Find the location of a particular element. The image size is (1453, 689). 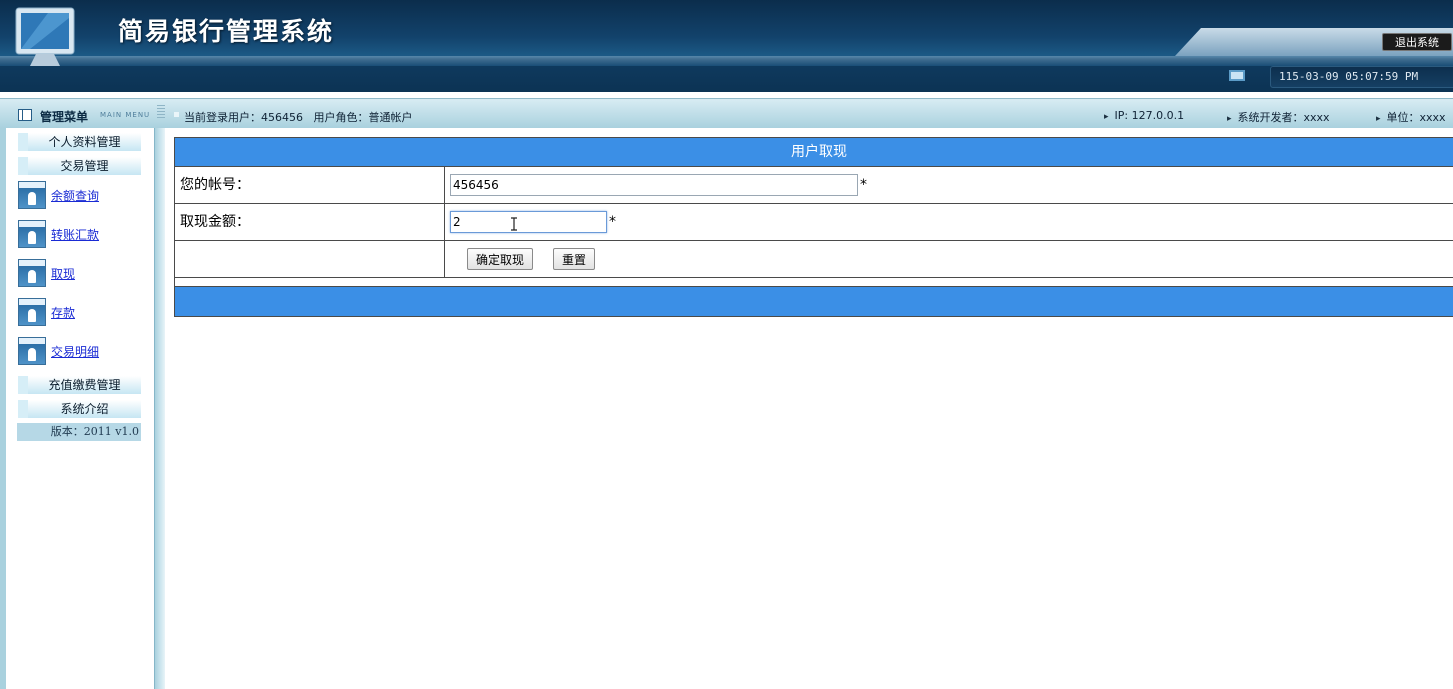

unit-info: 单位：xxxx is located at coordinates (1411, 117).